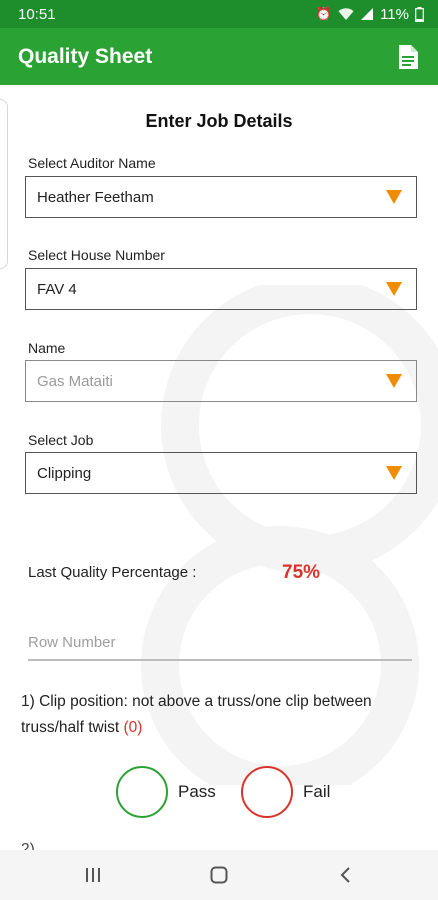  What do you see at coordinates (219, 56) in the screenshot?
I see `app-bar: Quality Sheet` at bounding box center [219, 56].